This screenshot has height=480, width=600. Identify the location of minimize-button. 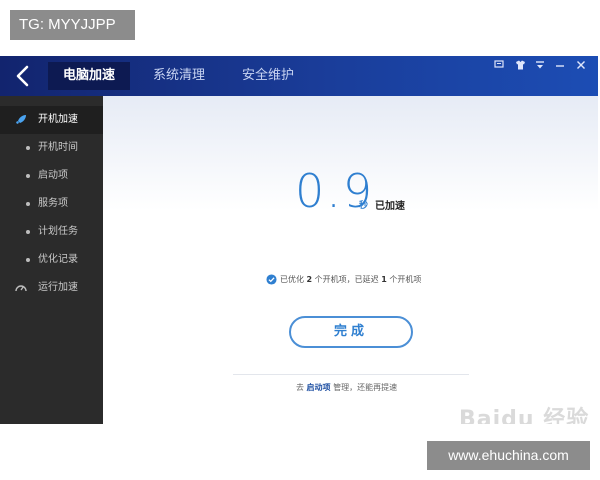
(560, 67).